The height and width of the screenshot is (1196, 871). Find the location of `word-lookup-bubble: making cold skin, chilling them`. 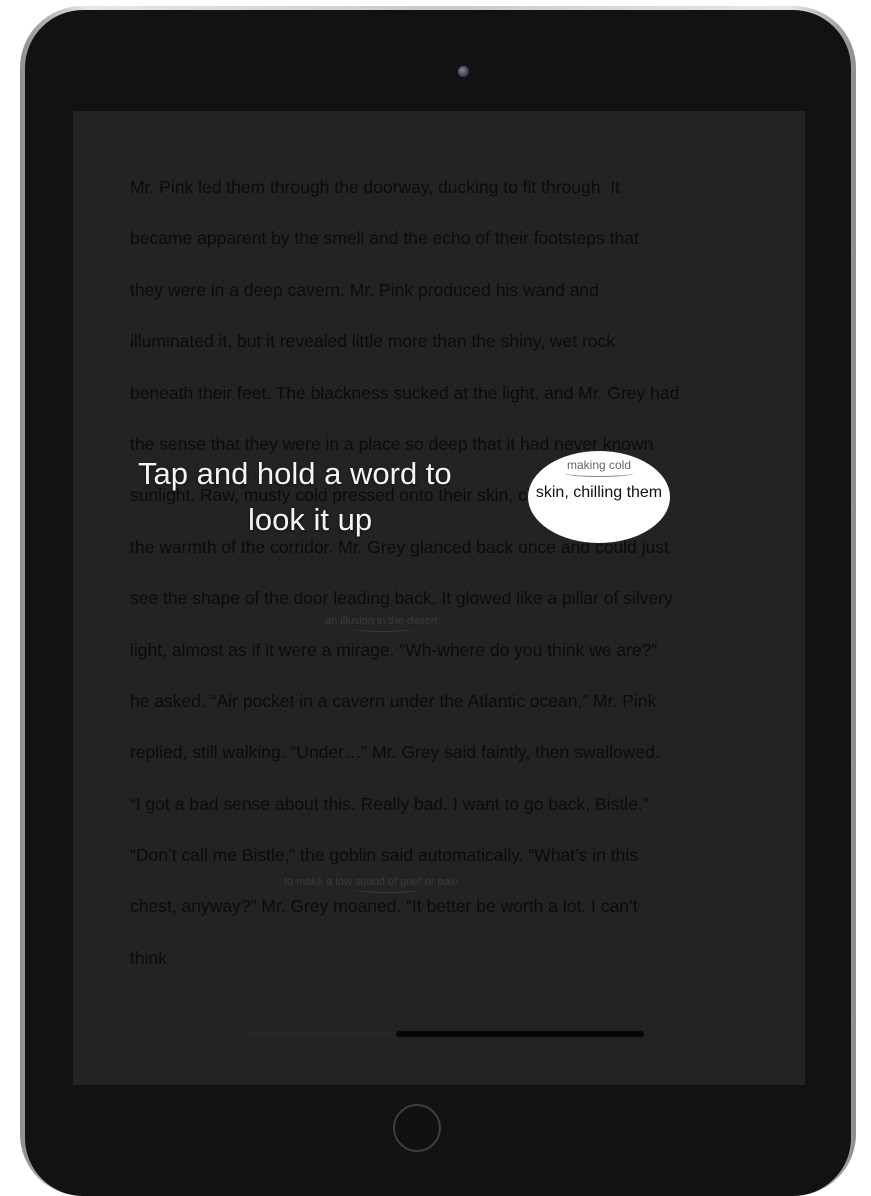

word-lookup-bubble: making cold skin, chilling them is located at coordinates (599, 497).